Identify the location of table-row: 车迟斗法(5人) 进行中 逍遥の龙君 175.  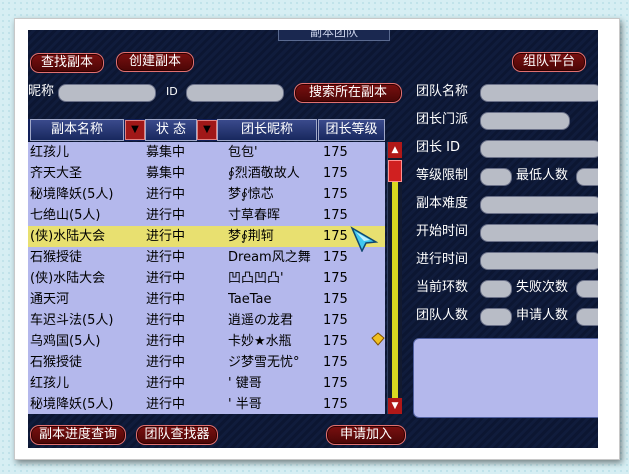
(206, 320).